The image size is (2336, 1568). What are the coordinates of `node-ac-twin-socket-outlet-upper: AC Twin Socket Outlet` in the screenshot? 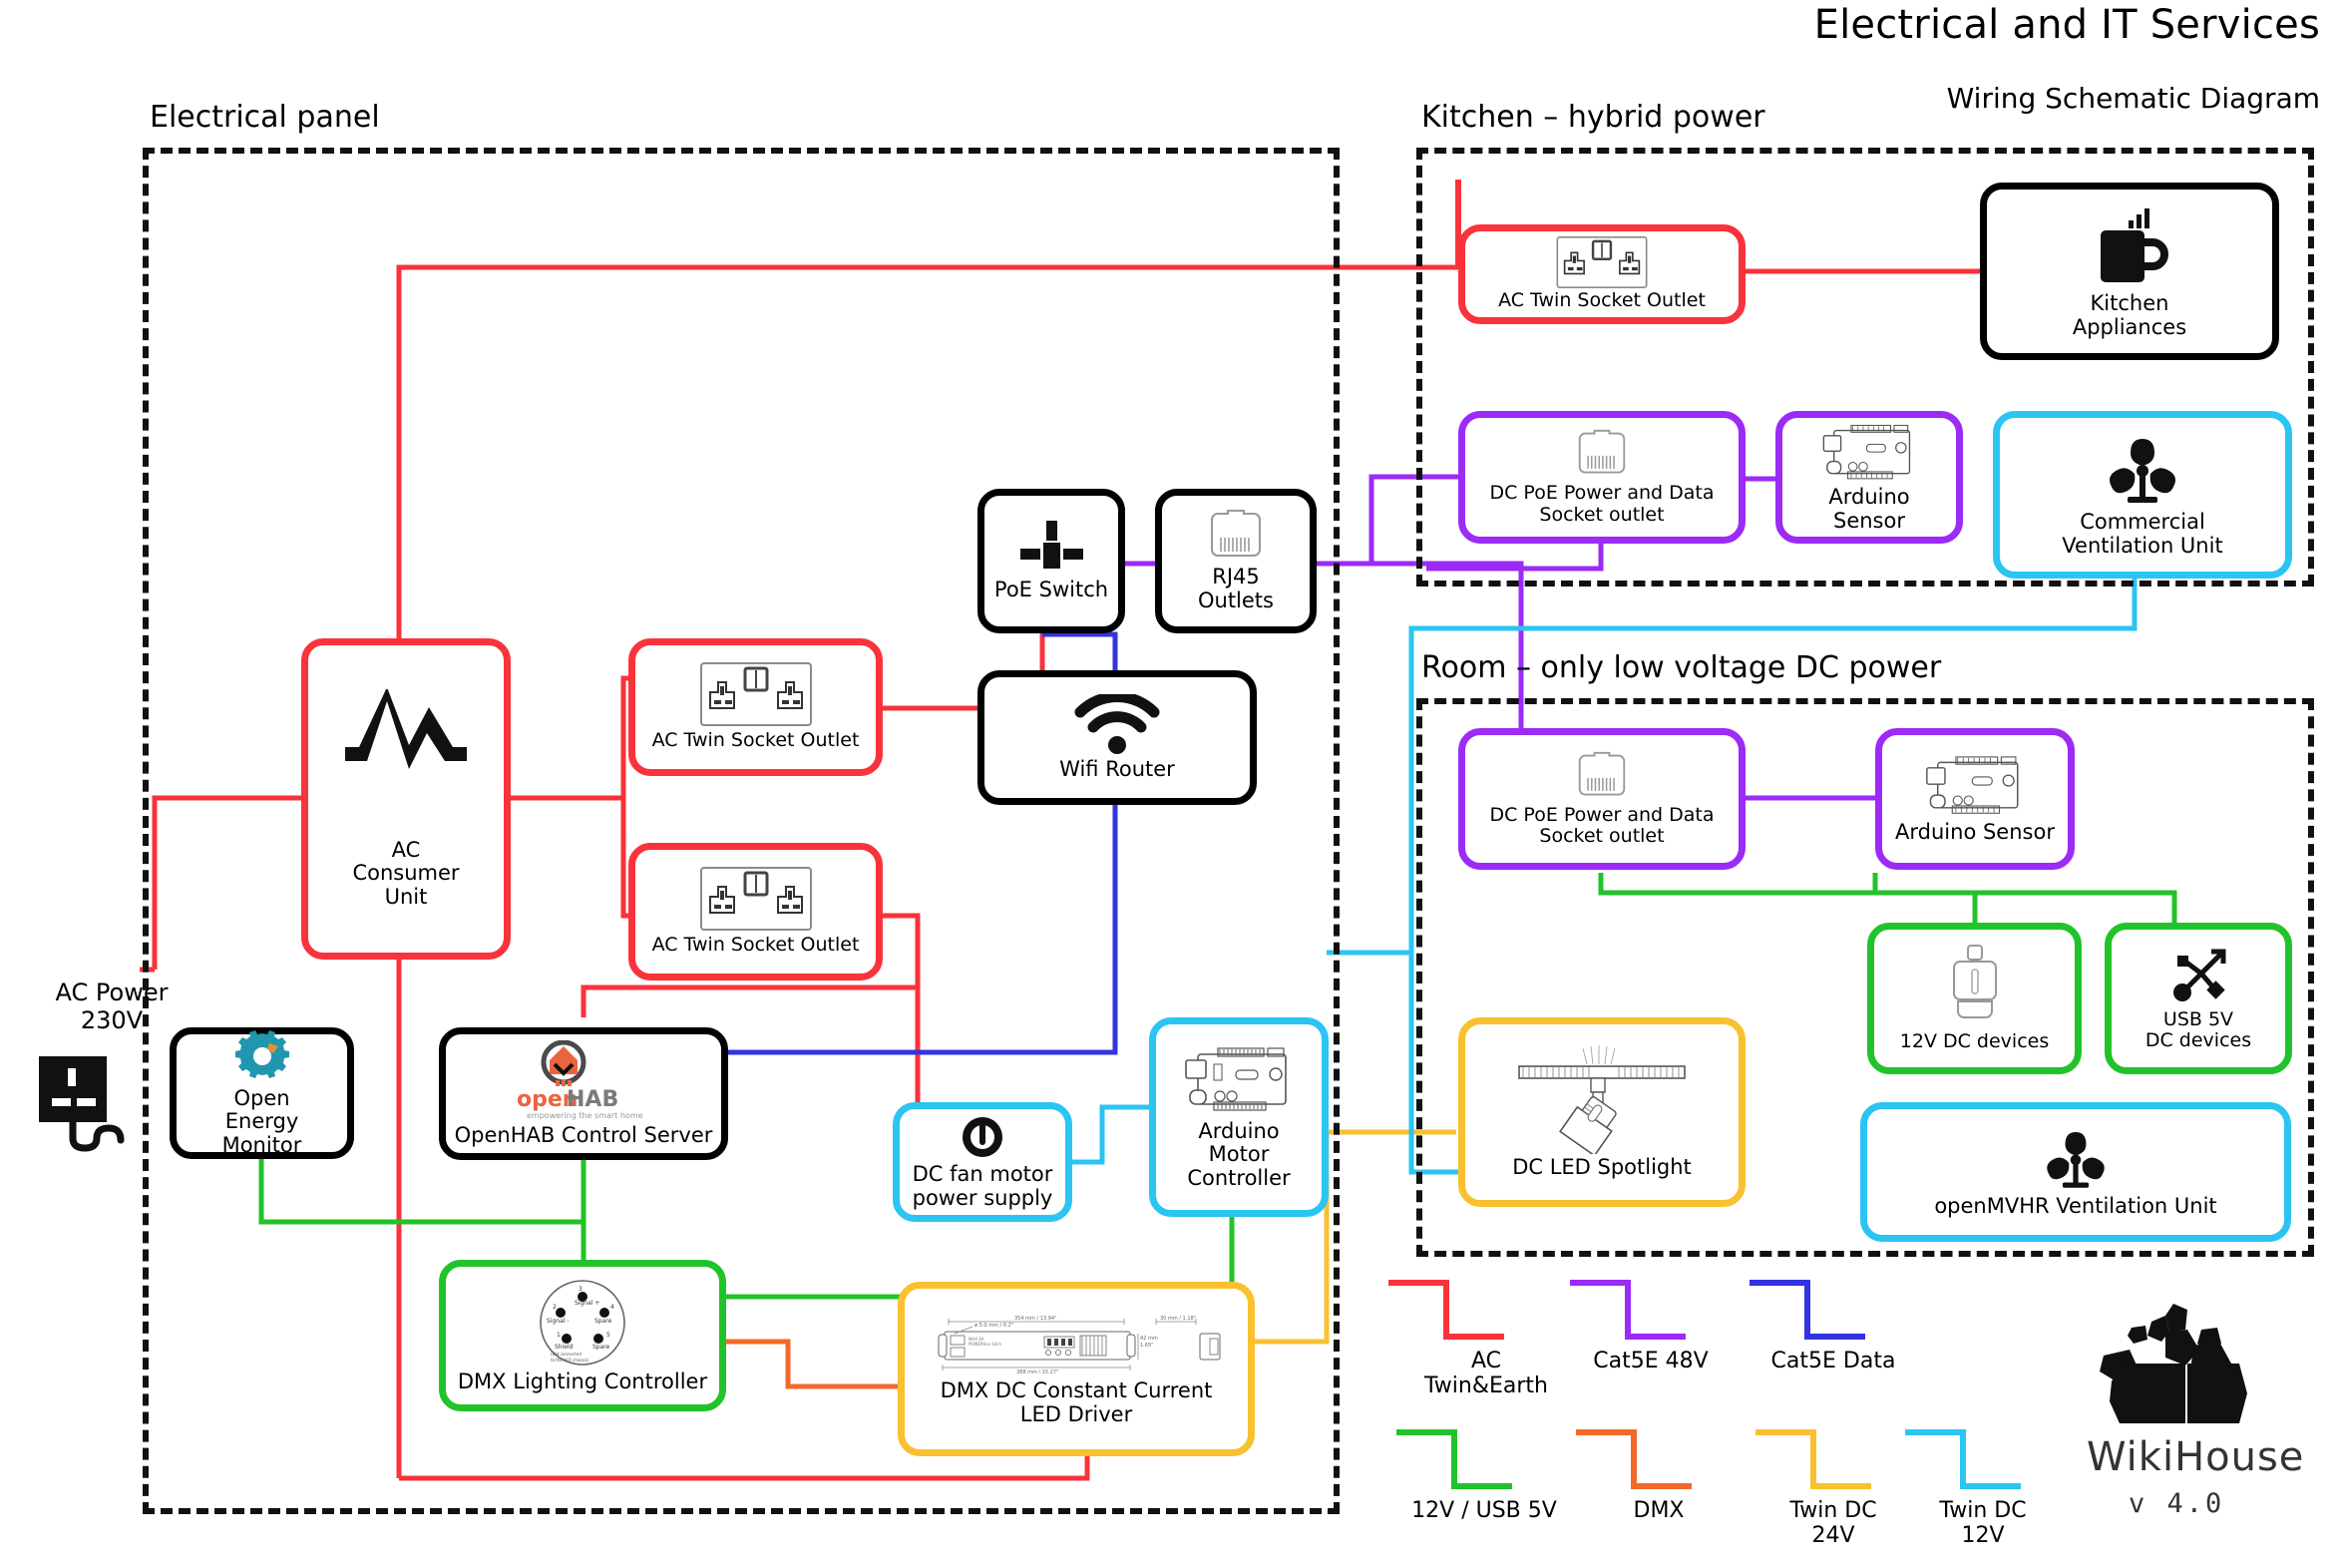 It's located at (755, 707).